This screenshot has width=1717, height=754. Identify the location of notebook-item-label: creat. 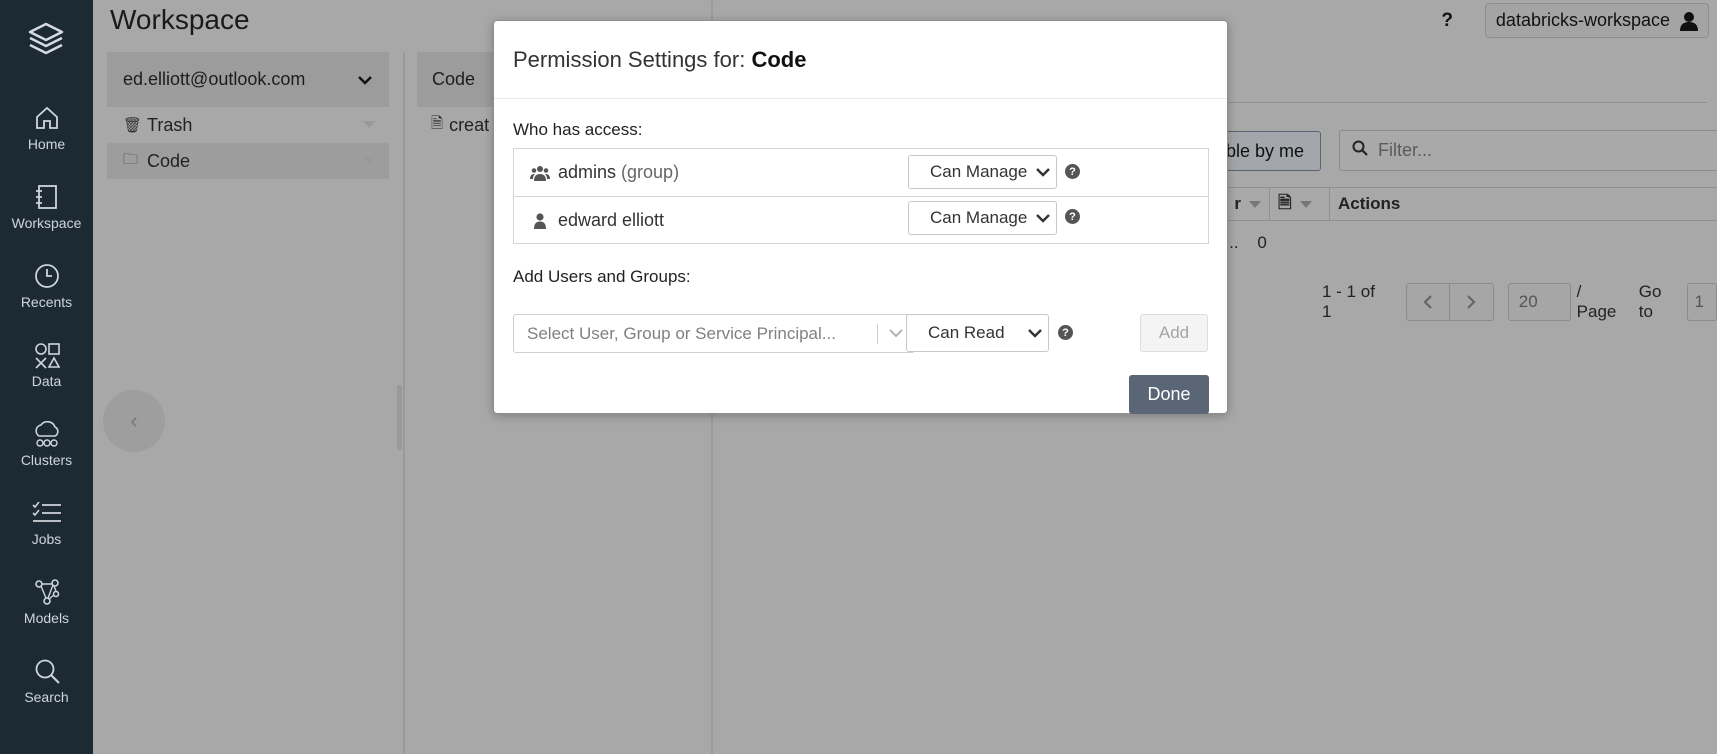
(469, 124).